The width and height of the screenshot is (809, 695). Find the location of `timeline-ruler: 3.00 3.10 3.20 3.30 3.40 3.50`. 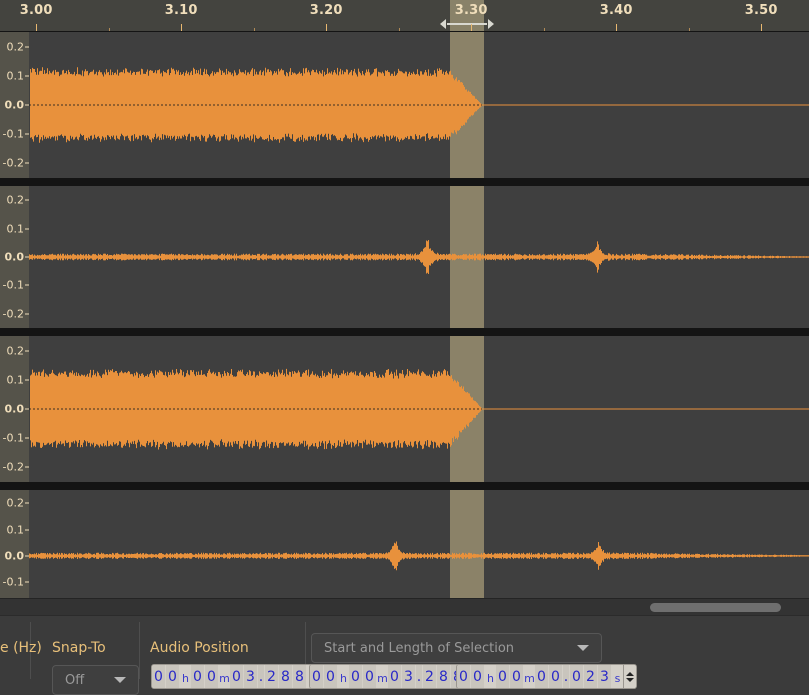

timeline-ruler: 3.00 3.10 3.20 3.30 3.40 3.50 is located at coordinates (404, 16).